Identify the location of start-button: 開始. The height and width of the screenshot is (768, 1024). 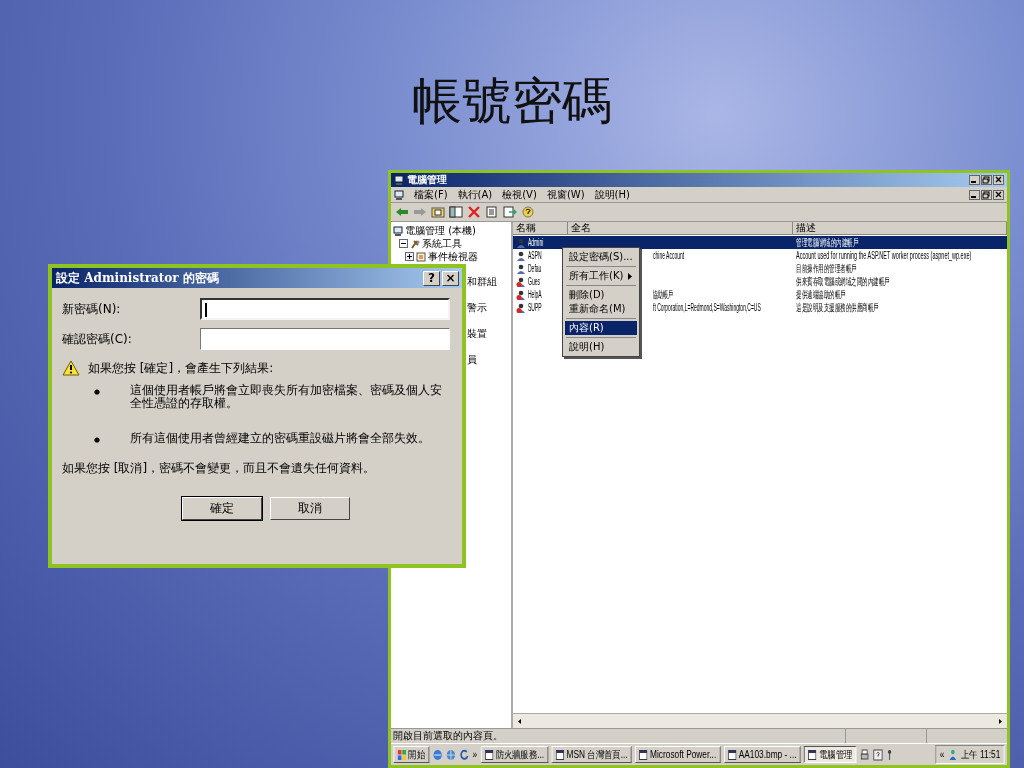
(411, 754).